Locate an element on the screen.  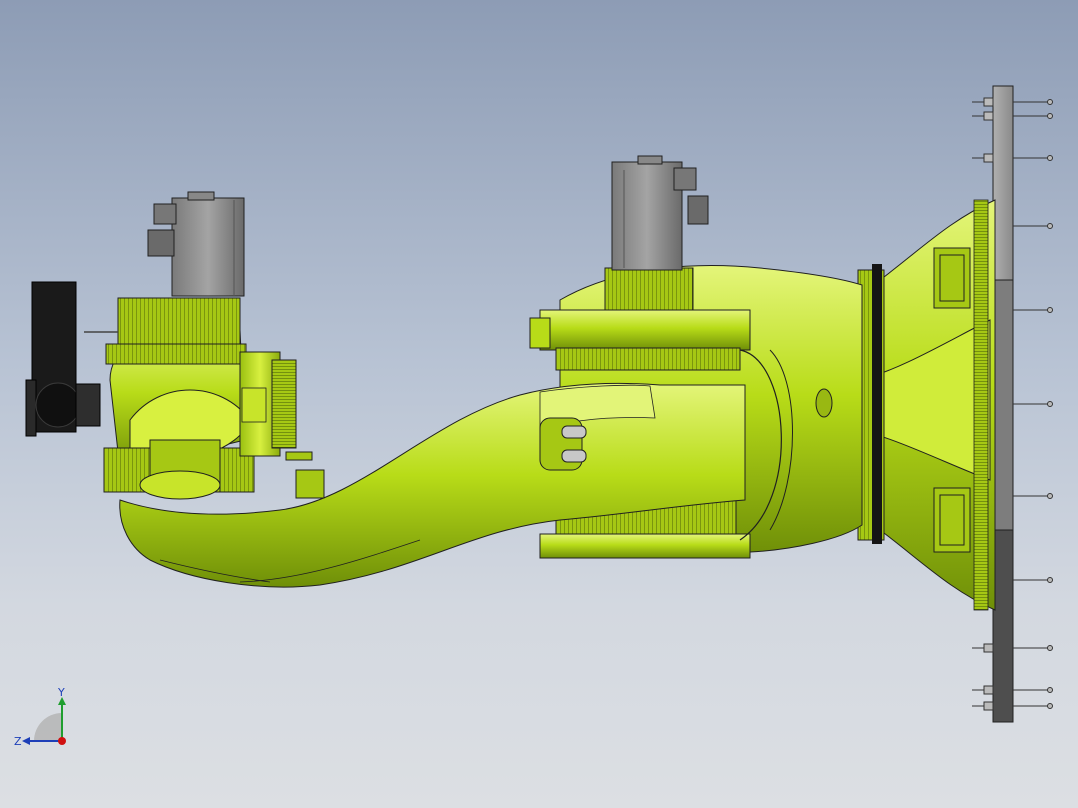
triad-plane is located at coordinates (48, 727).